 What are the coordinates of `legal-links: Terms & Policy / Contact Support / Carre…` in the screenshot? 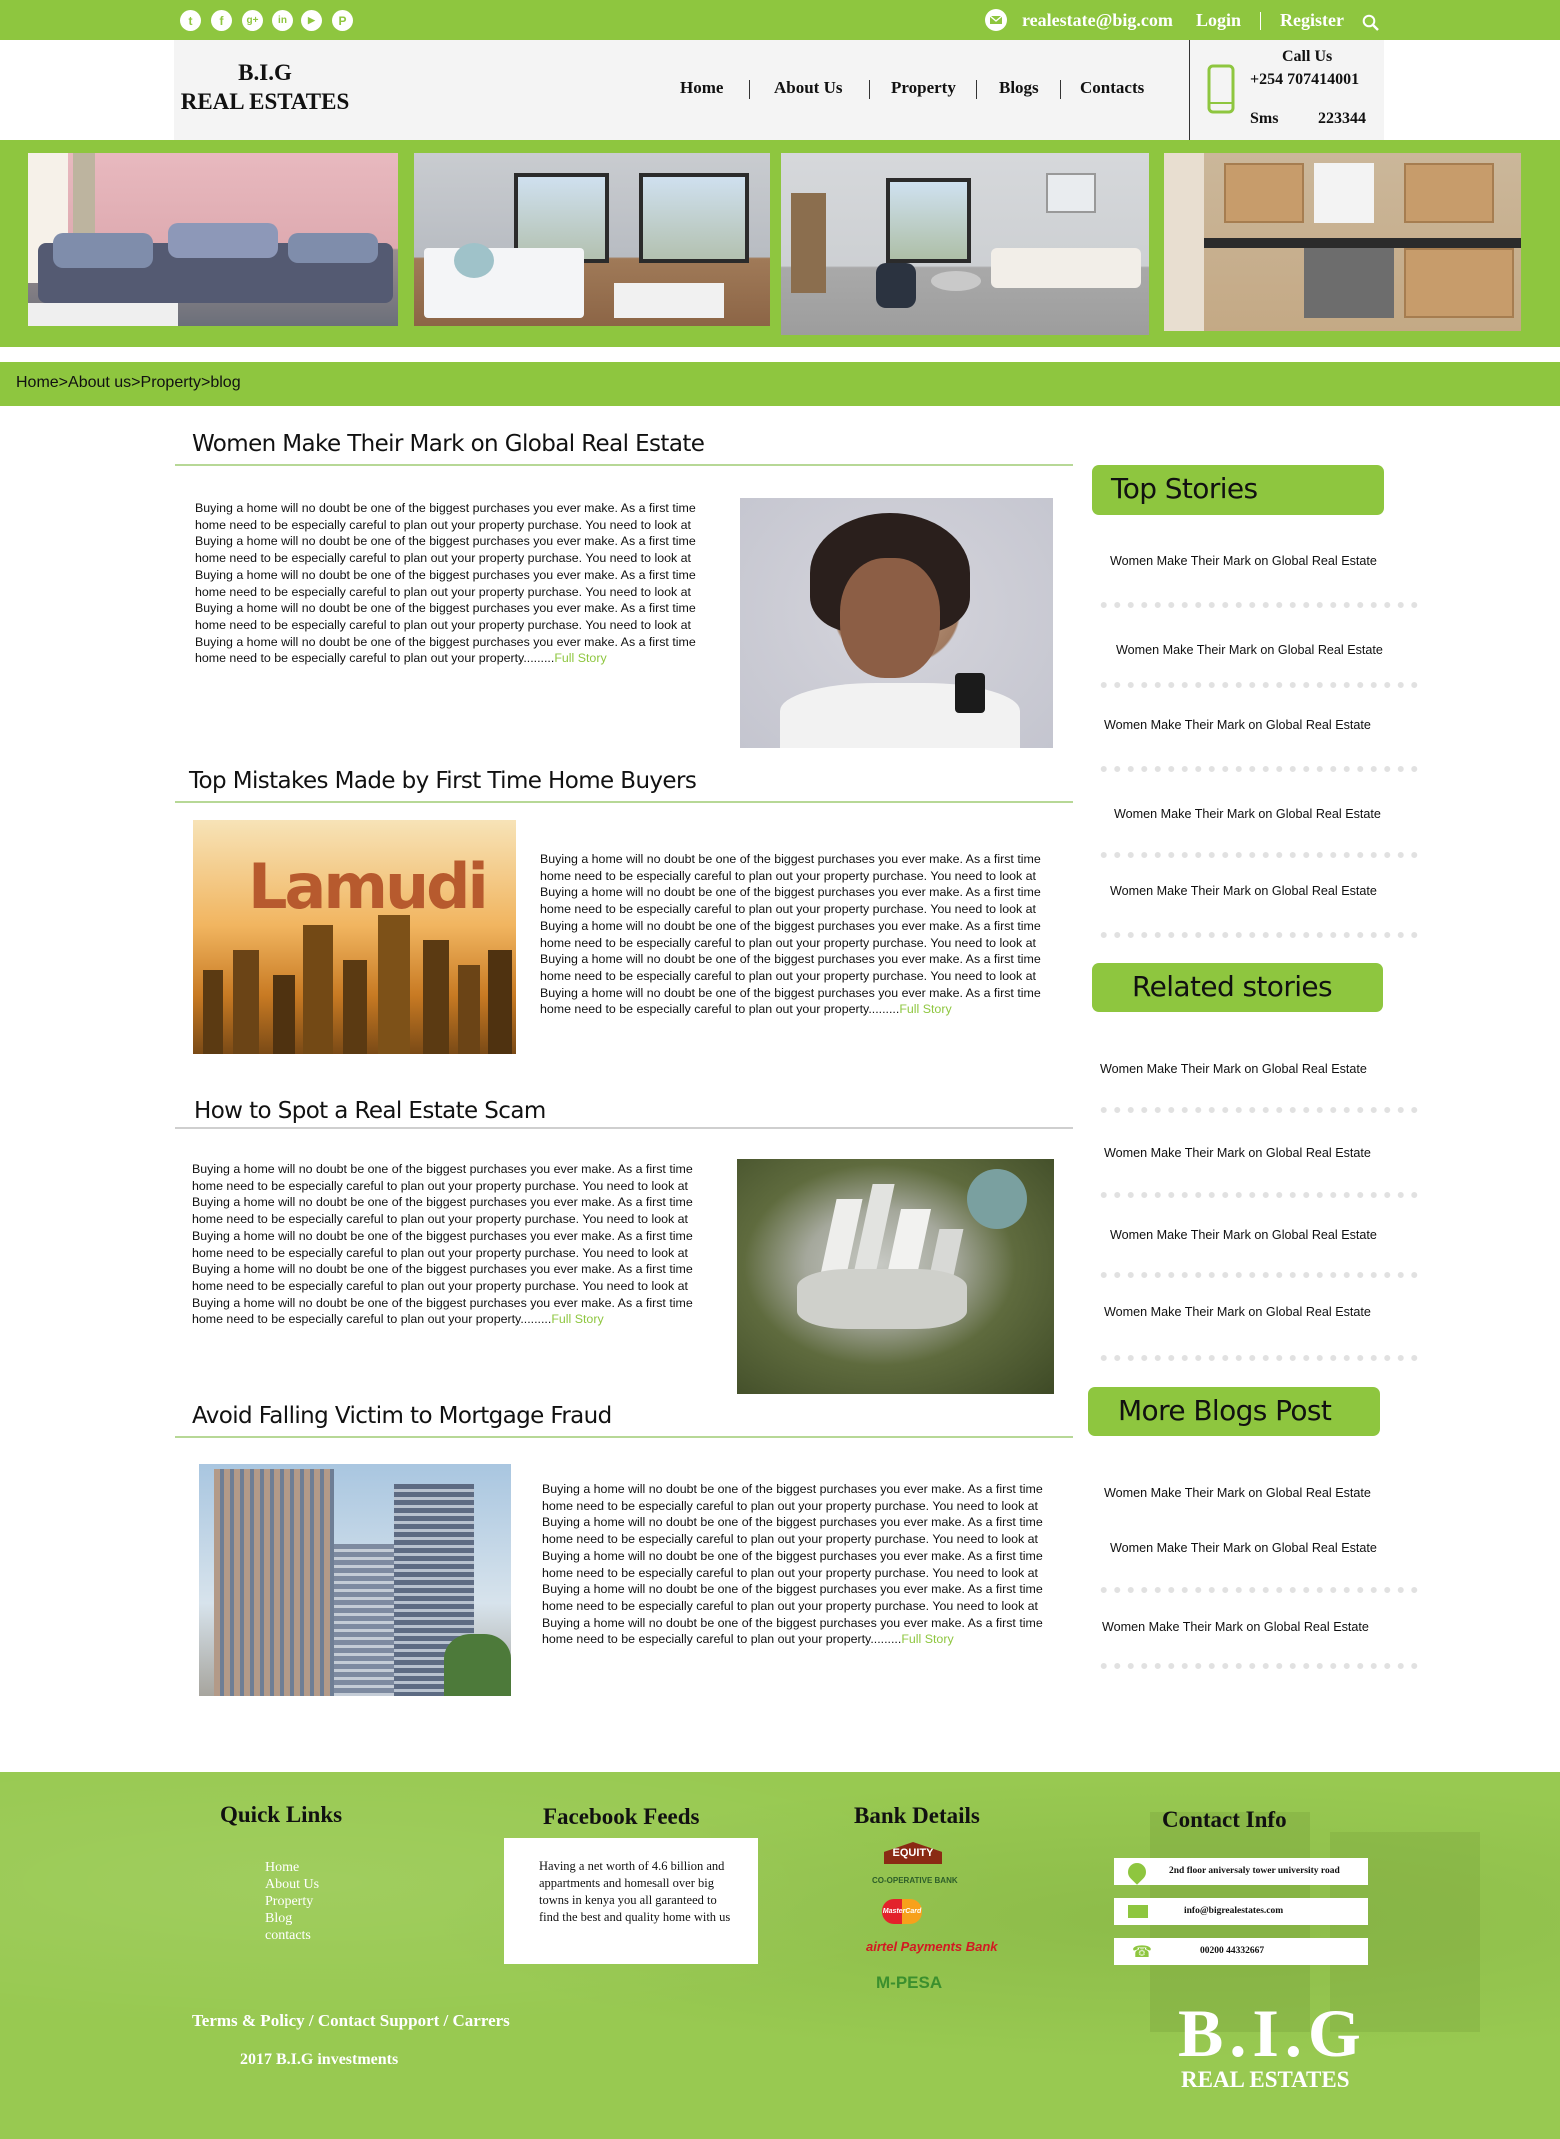 It's located at (351, 2021).